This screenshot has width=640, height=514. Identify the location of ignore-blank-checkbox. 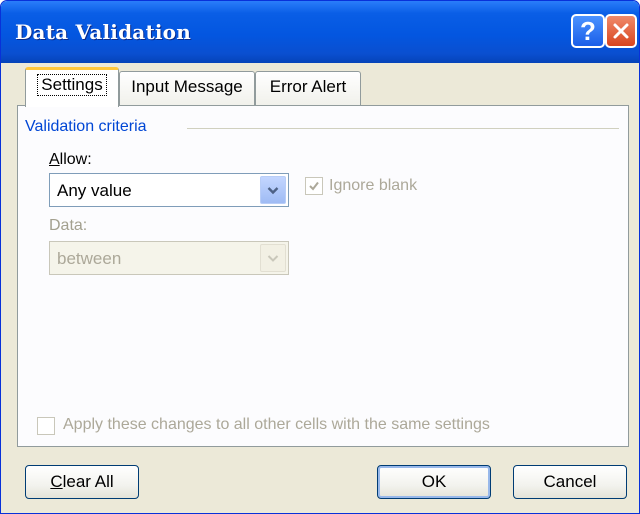
(314, 186).